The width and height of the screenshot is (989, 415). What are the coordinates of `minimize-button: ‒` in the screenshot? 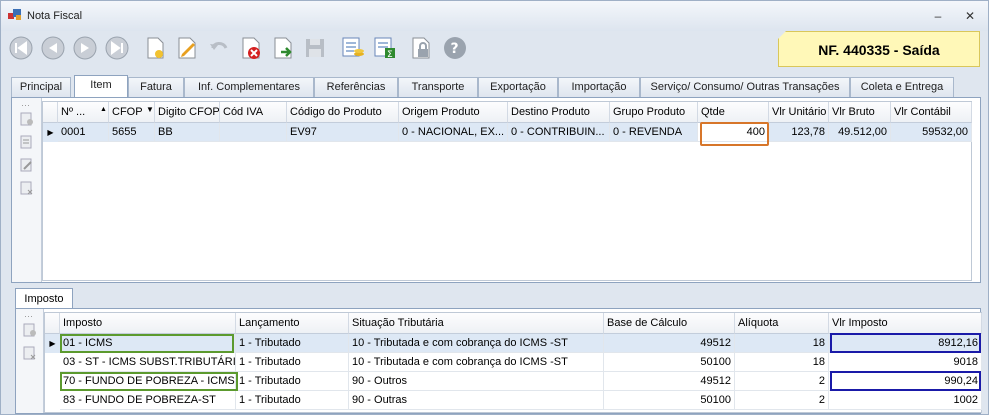 It's located at (938, 16).